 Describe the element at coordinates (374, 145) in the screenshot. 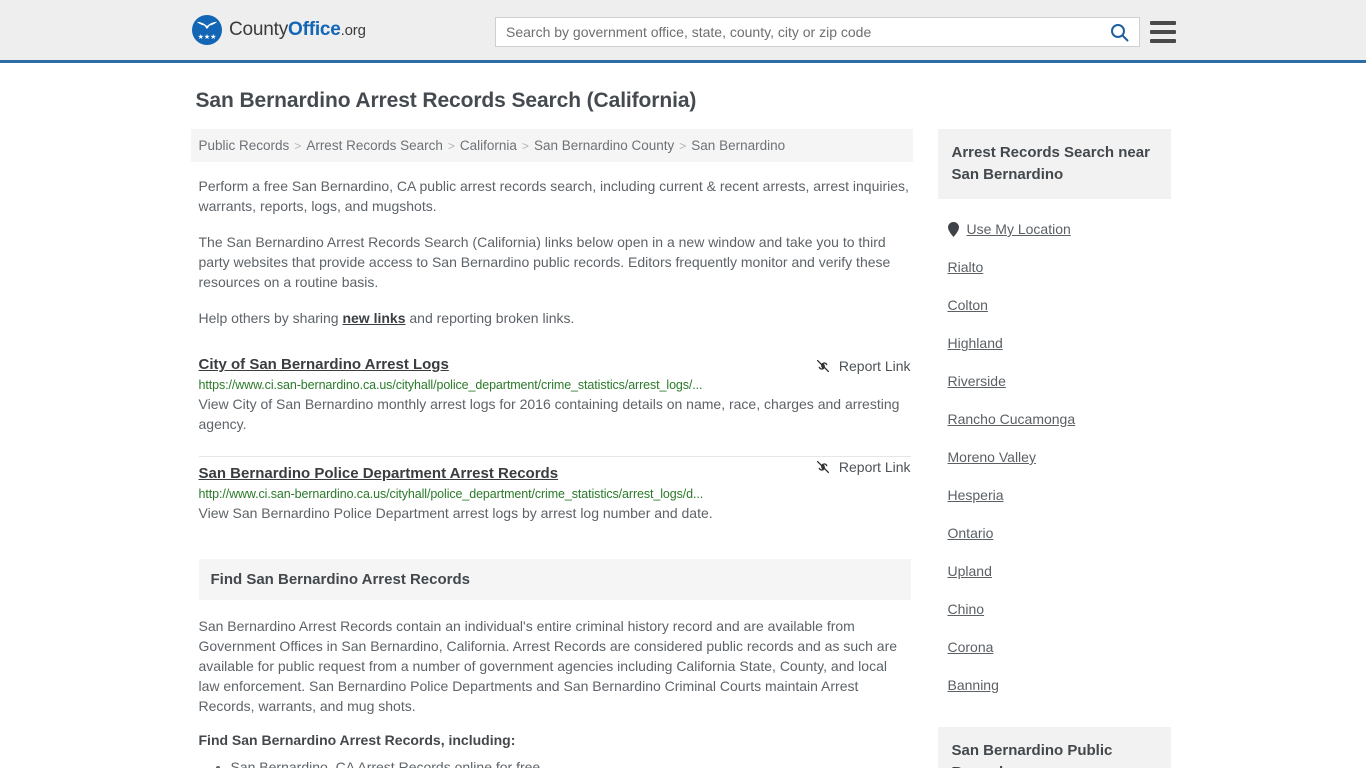

I see `breadcrumb-item-1: Arrest Records Search` at that location.